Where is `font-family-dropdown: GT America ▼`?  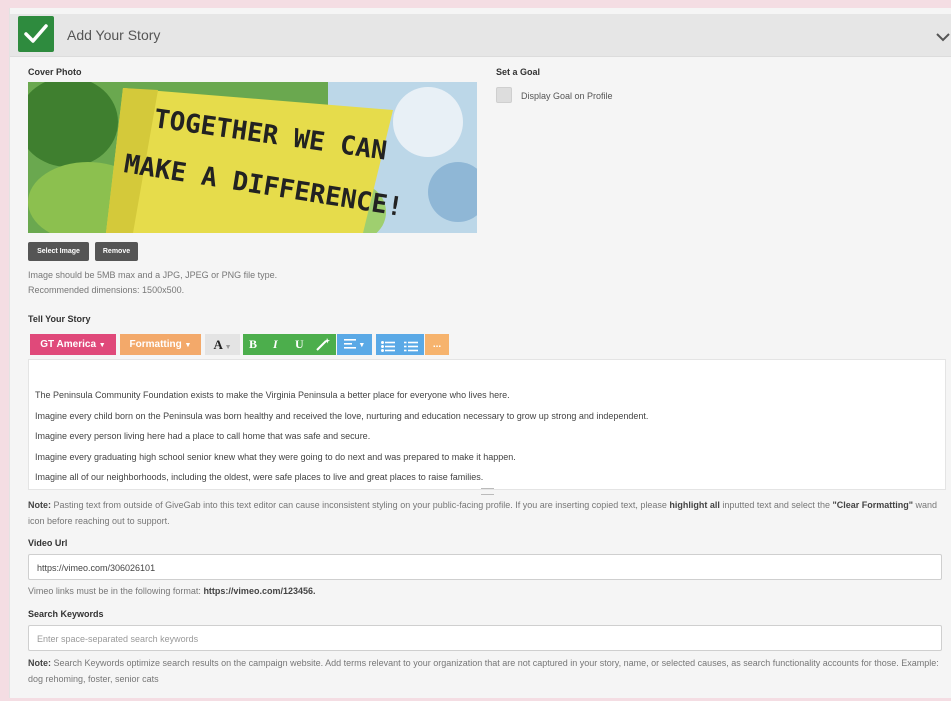 font-family-dropdown: GT America ▼ is located at coordinates (73, 344).